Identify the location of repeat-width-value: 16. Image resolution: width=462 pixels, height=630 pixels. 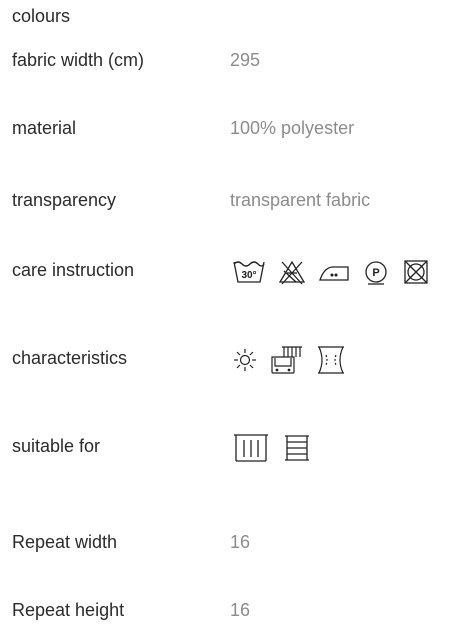
(240, 542).